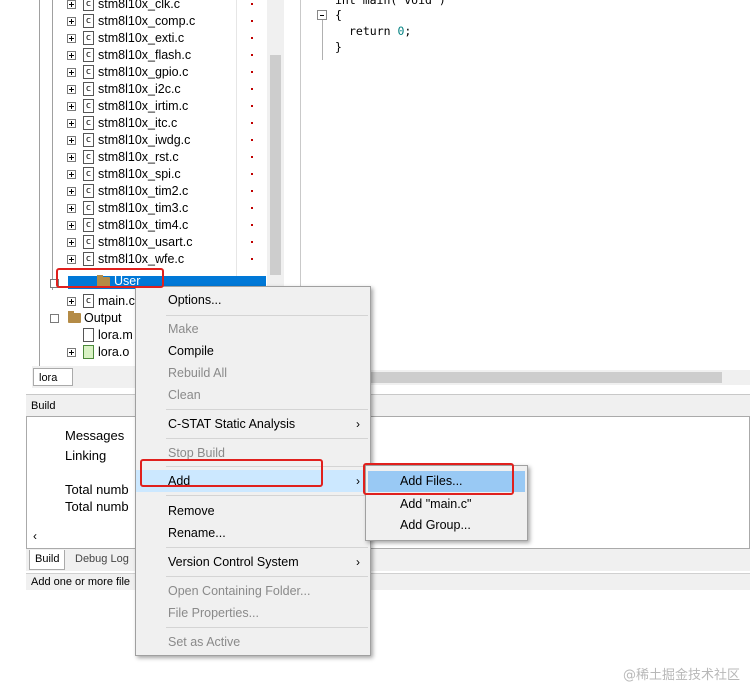 The width and height of the screenshot is (750, 689). I want to click on file-label: main.c, so click(116, 301).